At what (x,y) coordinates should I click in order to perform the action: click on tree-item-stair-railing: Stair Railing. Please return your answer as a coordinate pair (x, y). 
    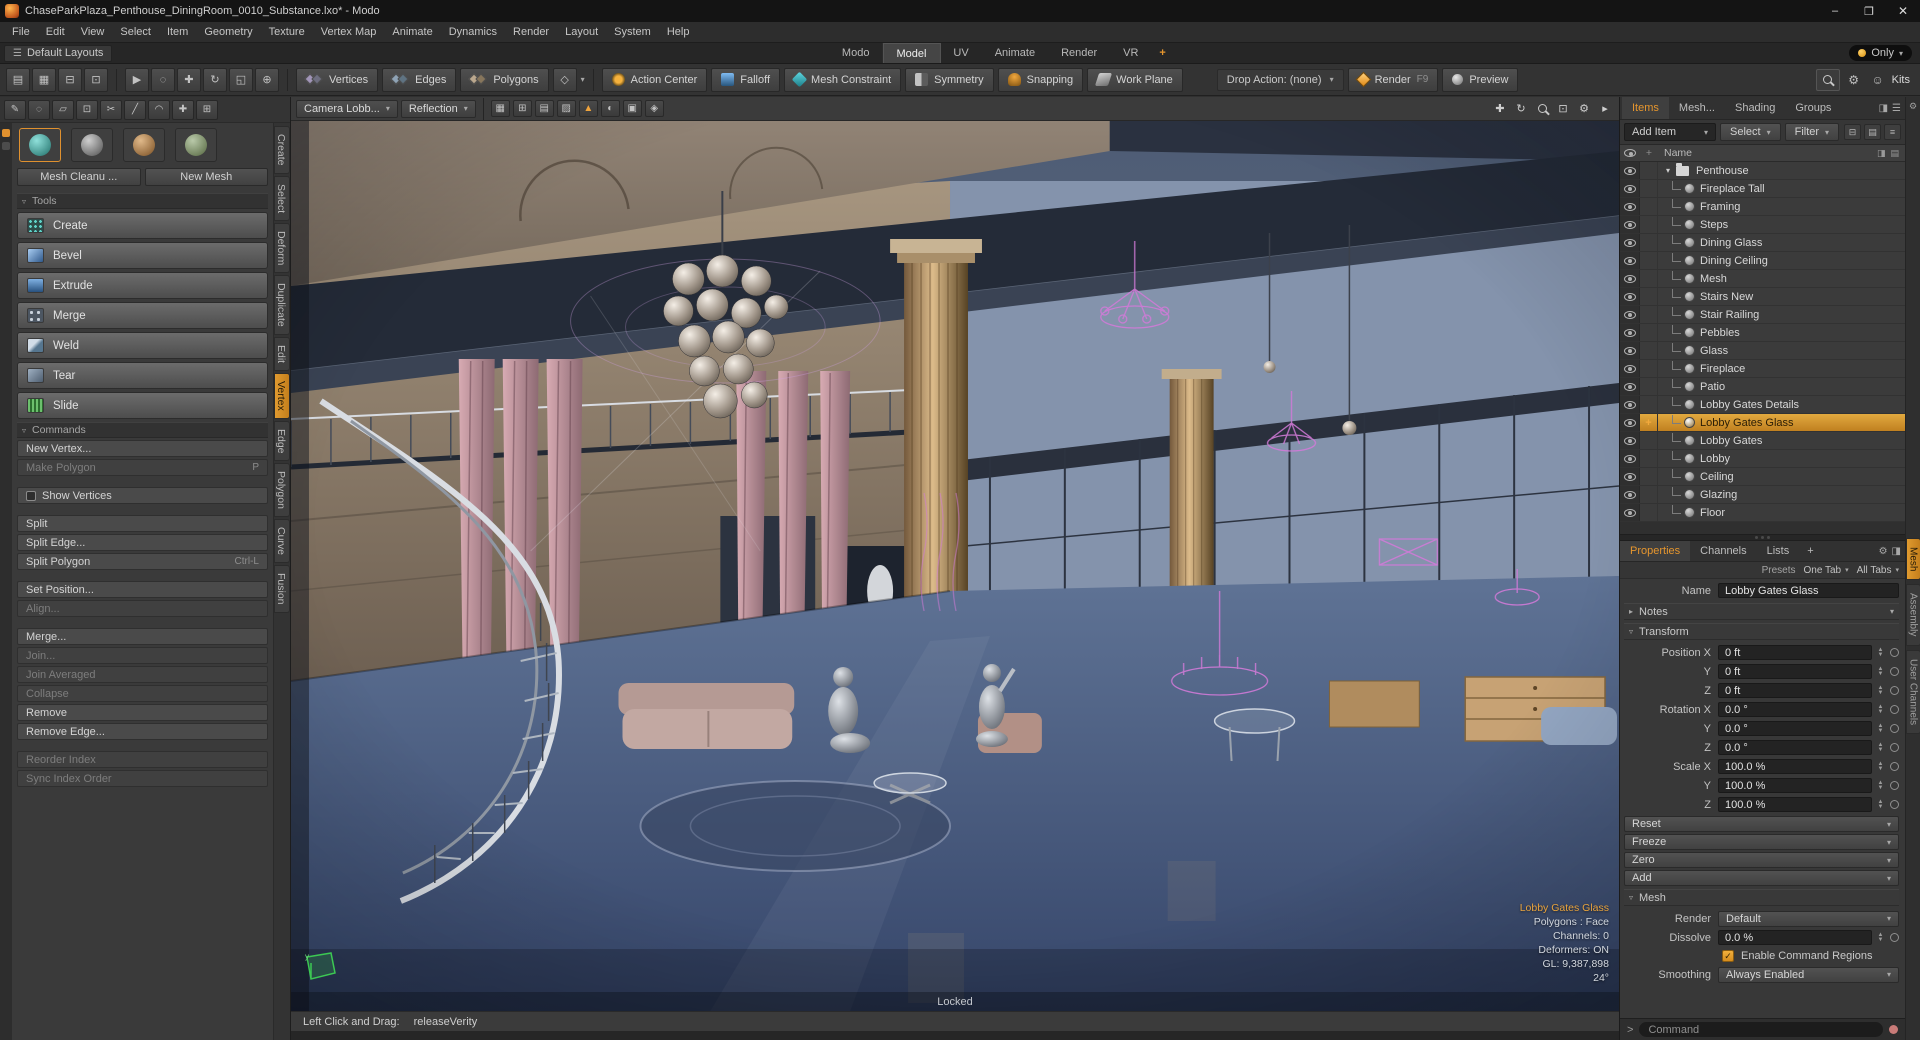
    Looking at the image, I should click on (1762, 315).